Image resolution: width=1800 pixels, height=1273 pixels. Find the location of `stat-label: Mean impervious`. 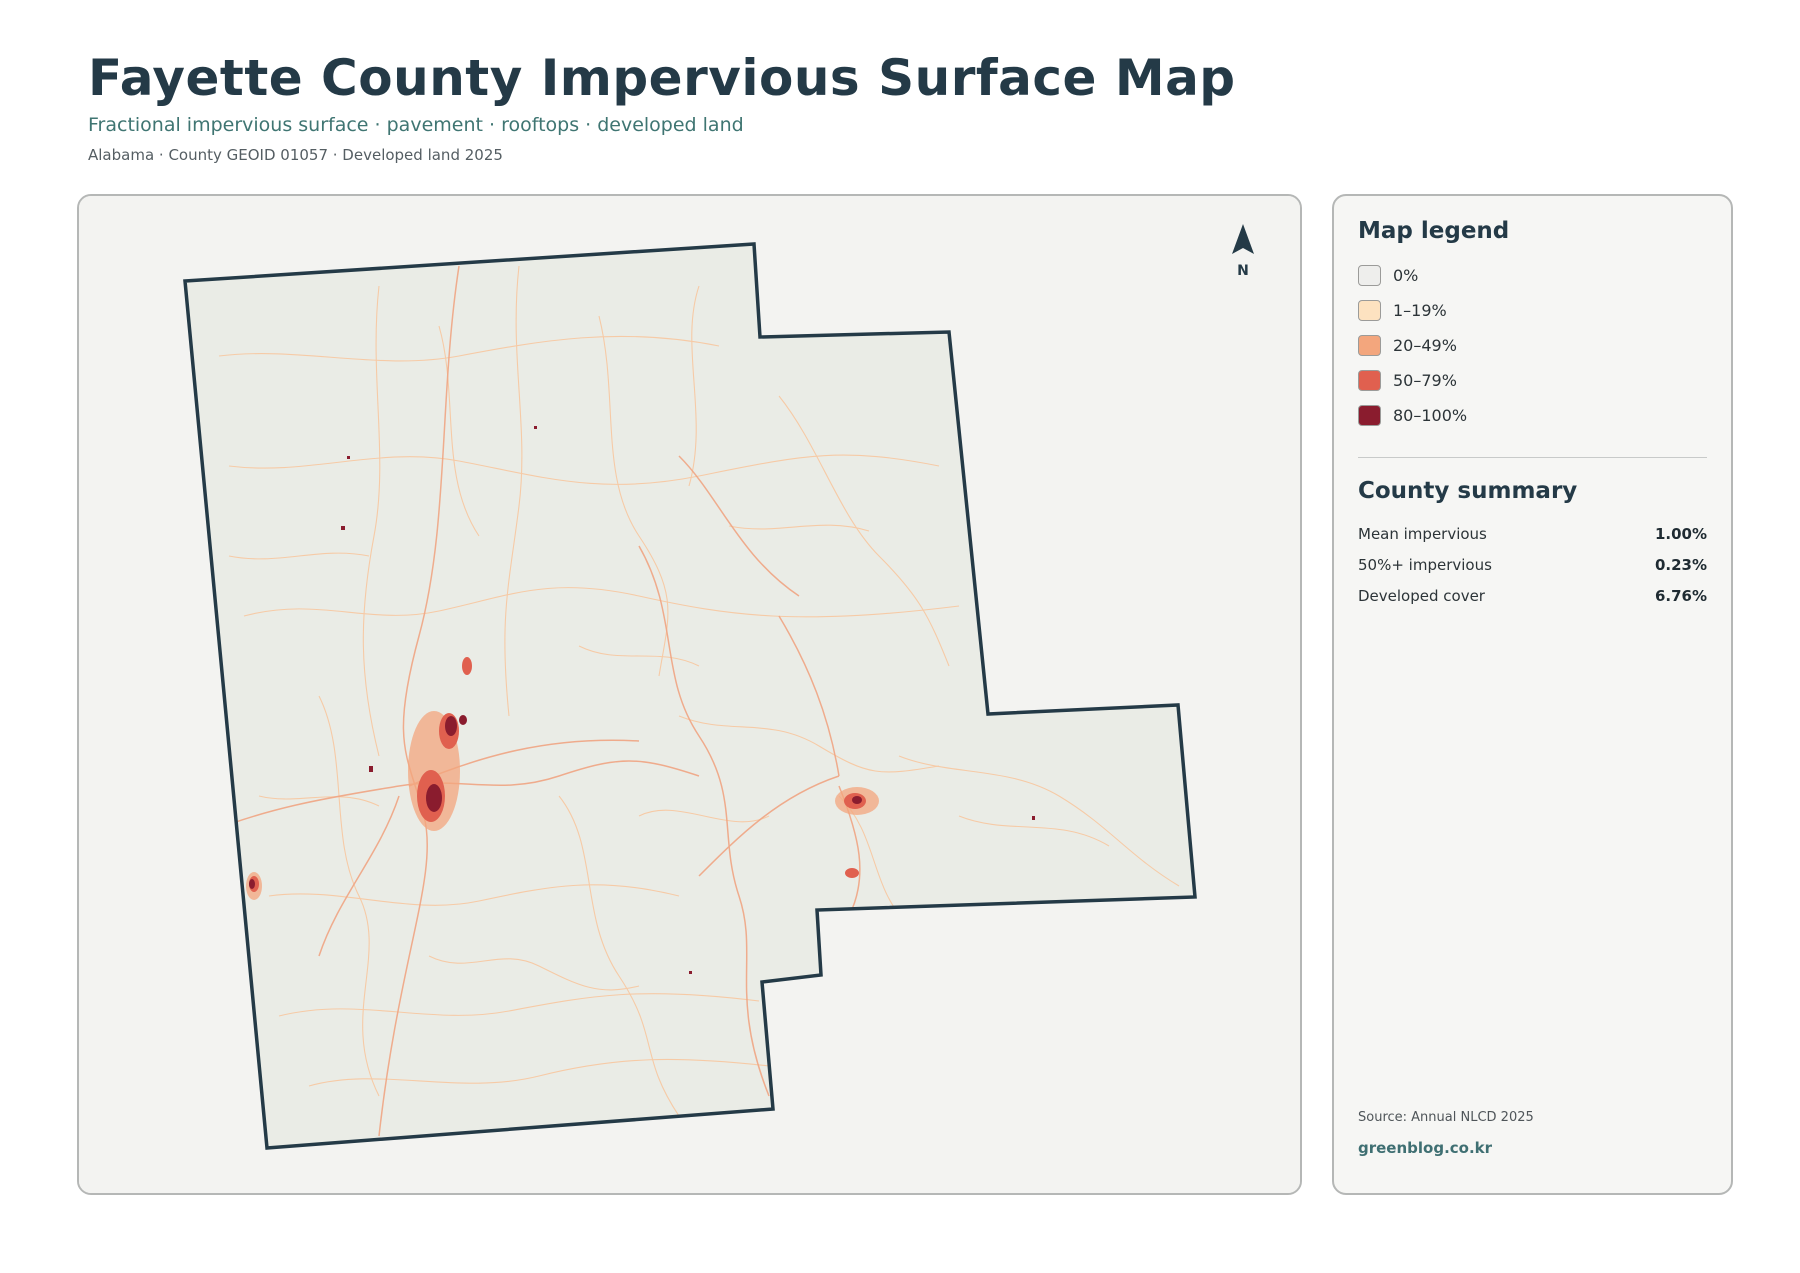

stat-label: Mean impervious is located at coordinates (1422, 533).